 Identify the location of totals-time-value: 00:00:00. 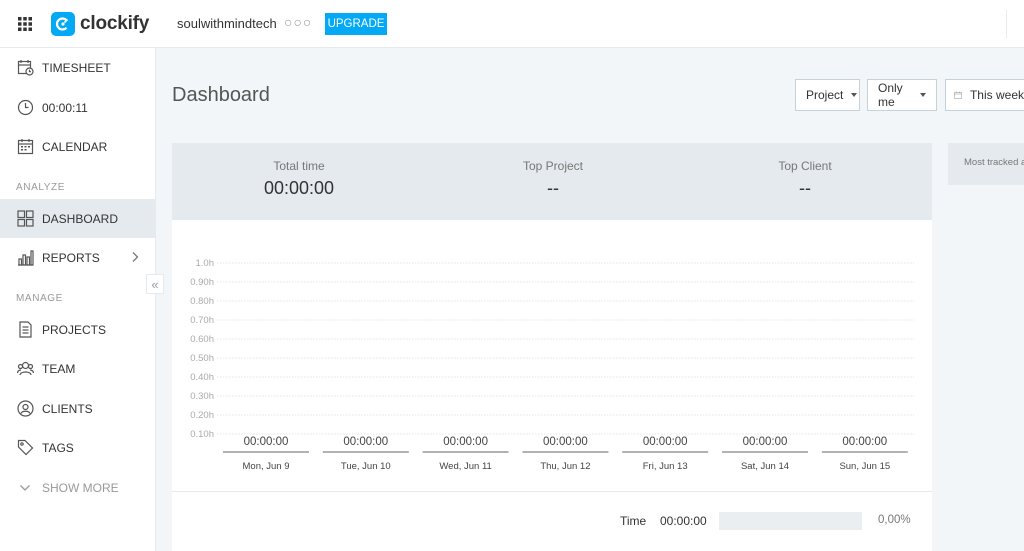
(683, 521).